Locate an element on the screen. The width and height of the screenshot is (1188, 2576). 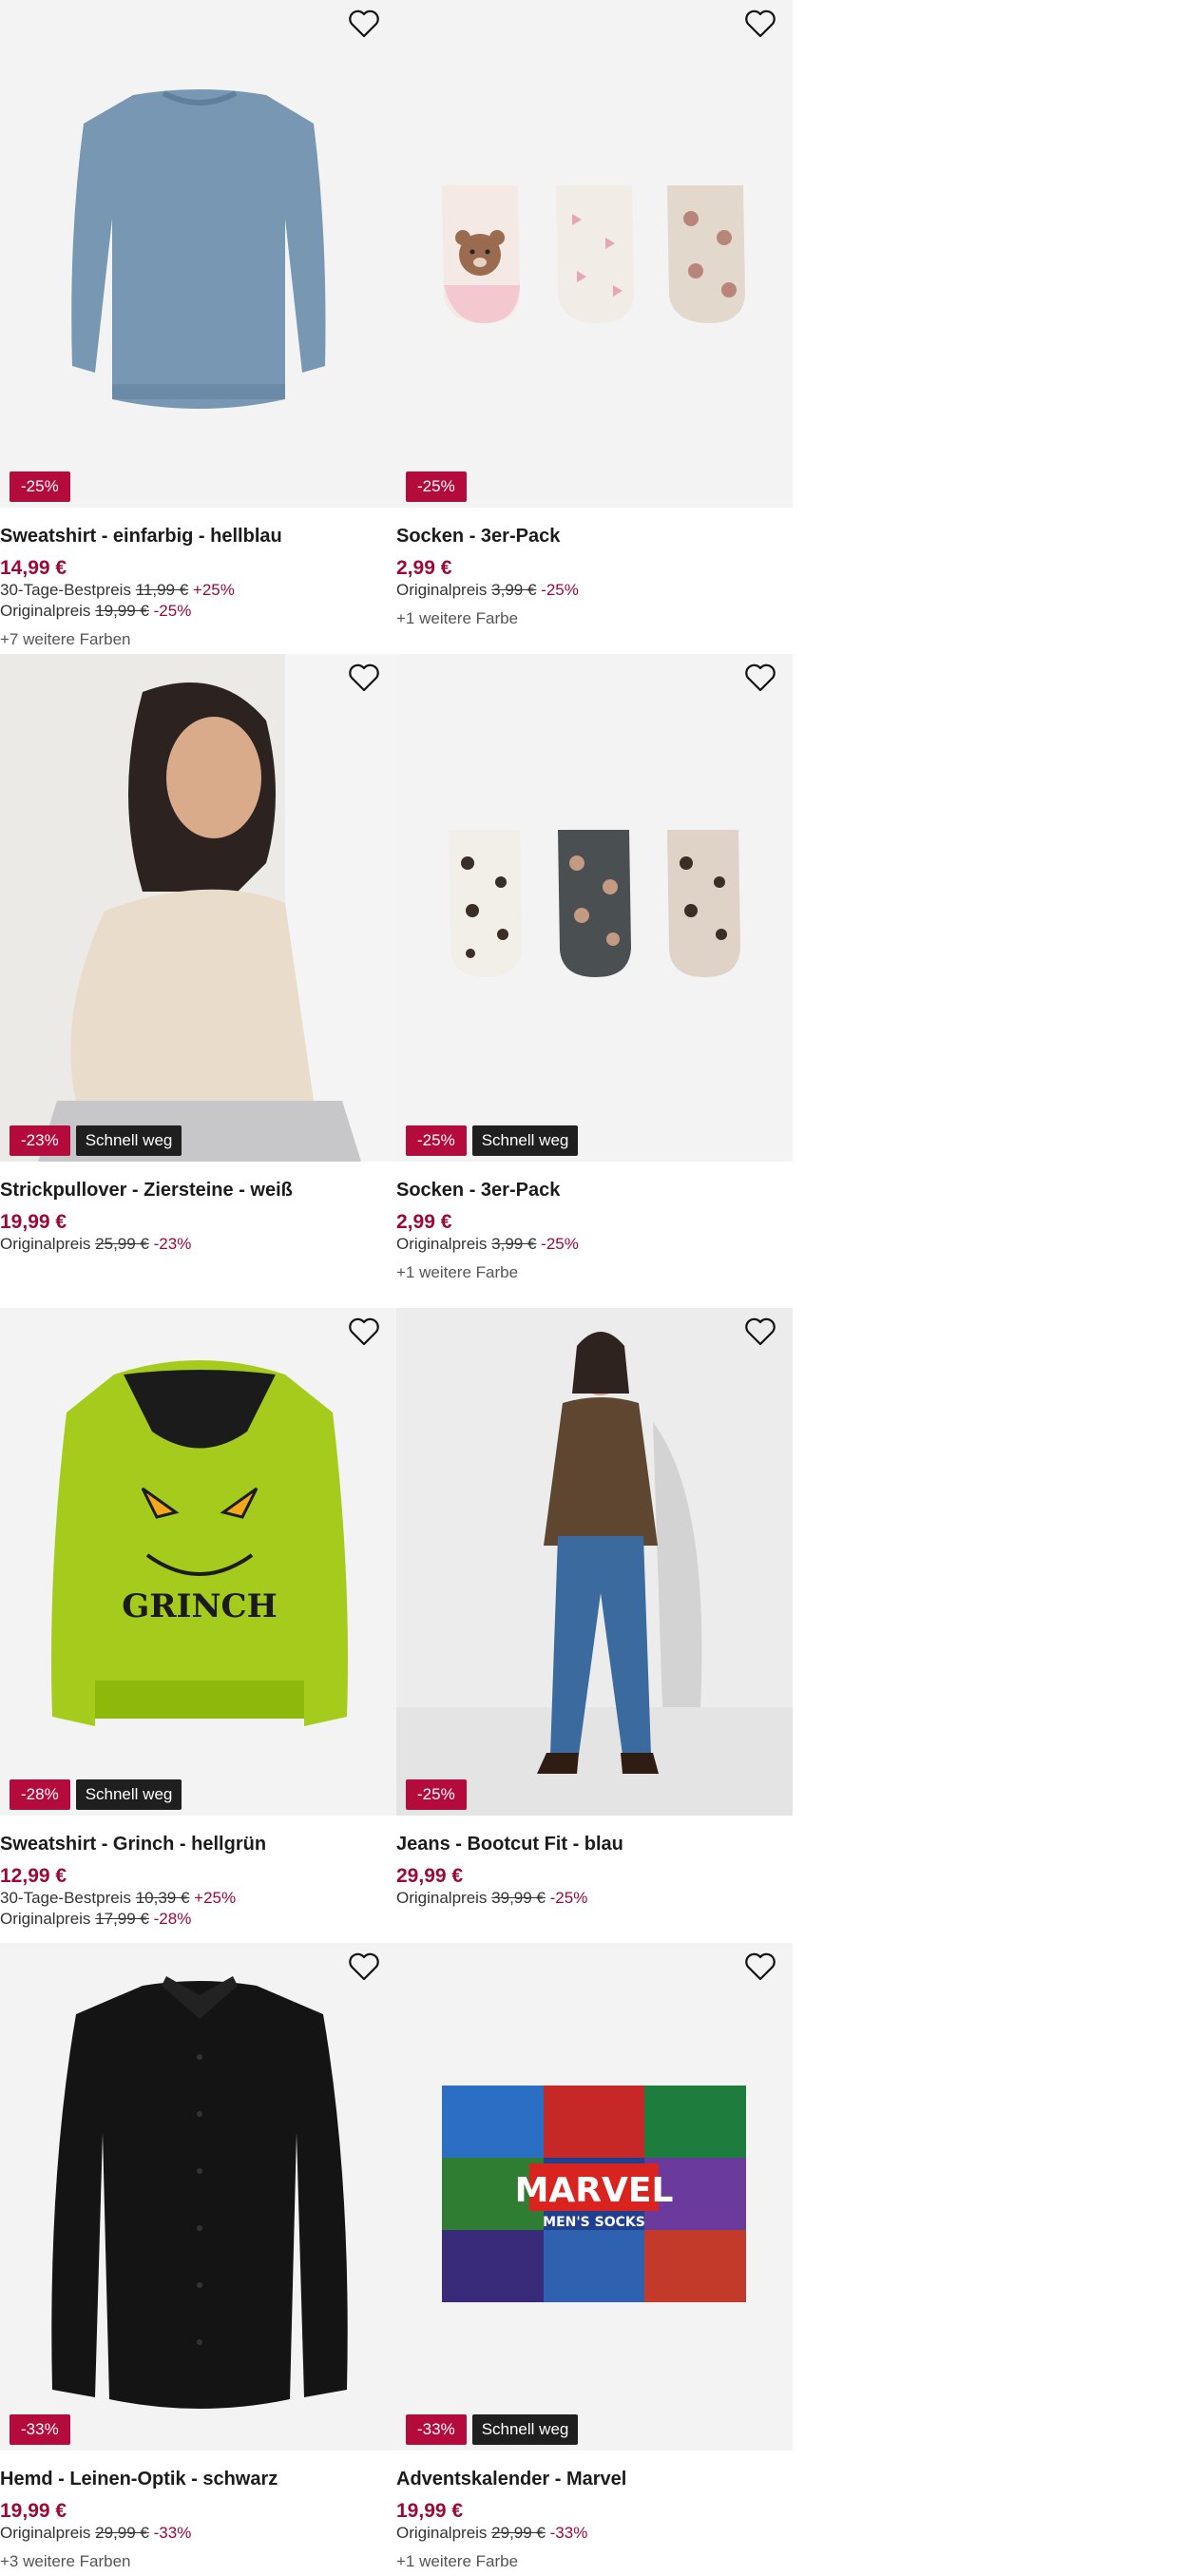
product-image: MARVEL MEN'S SOCKS -33% Schnell weg is located at coordinates (594, 2197).